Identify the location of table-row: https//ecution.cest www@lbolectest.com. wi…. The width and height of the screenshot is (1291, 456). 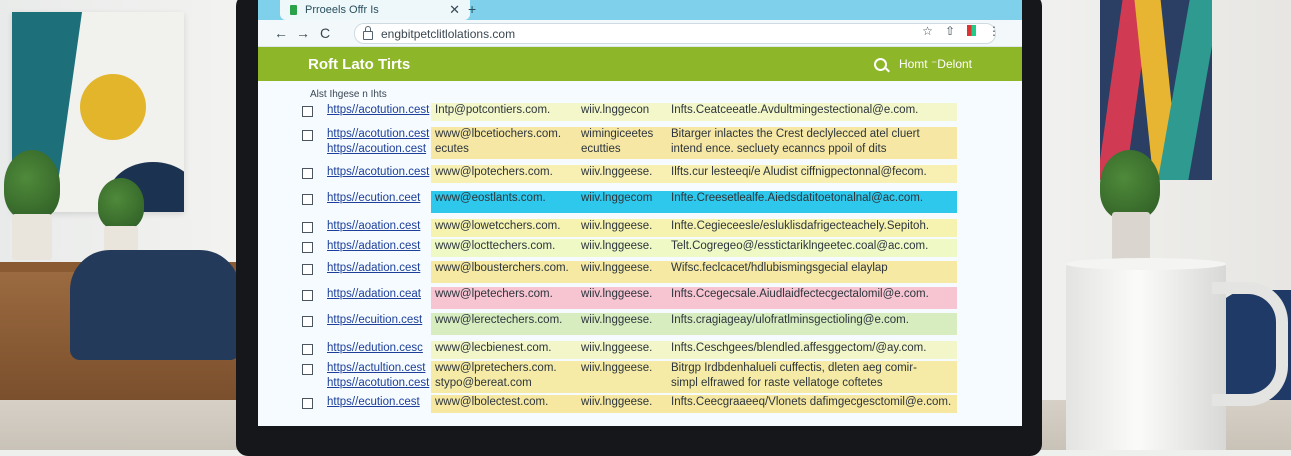
(630, 404).